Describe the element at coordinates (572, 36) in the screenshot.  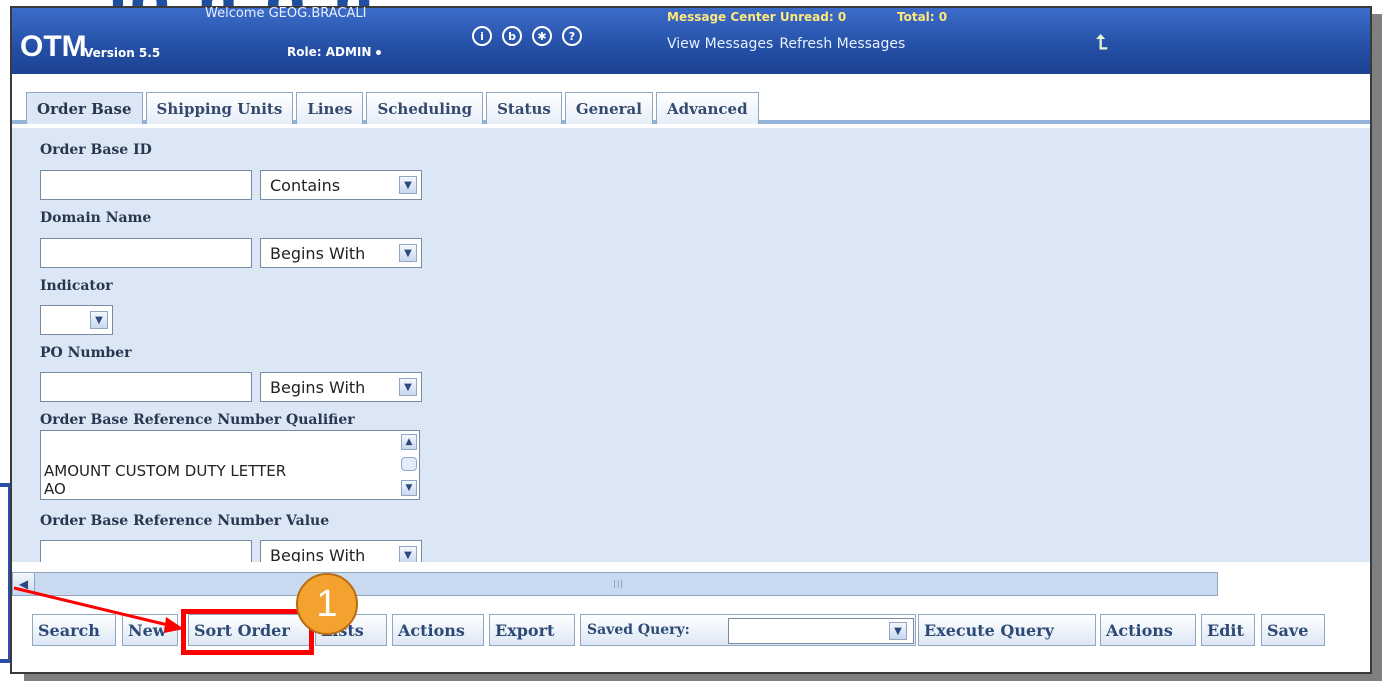
I see `help-icon: ?` at that location.